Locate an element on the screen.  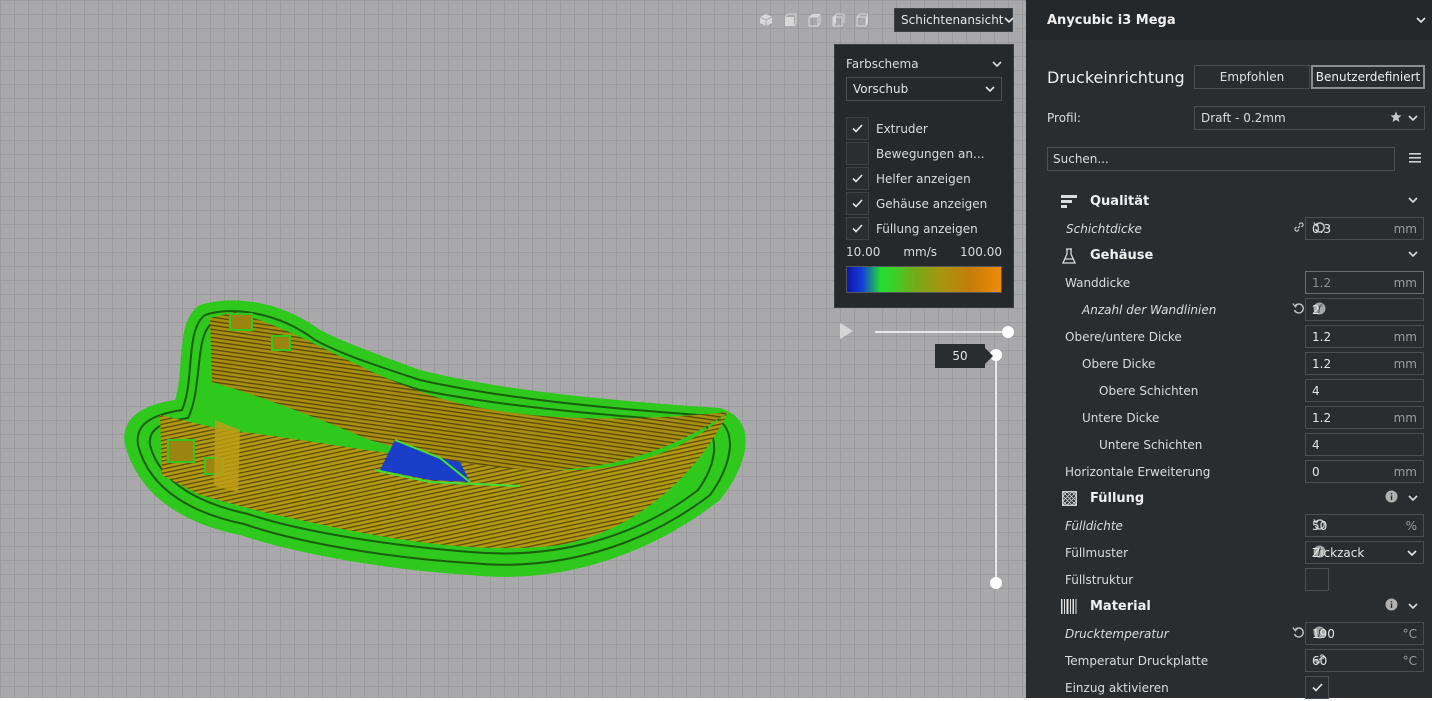
setting-layer-height: Schichtdicke 0.3 mm is located at coordinates (1229, 228).